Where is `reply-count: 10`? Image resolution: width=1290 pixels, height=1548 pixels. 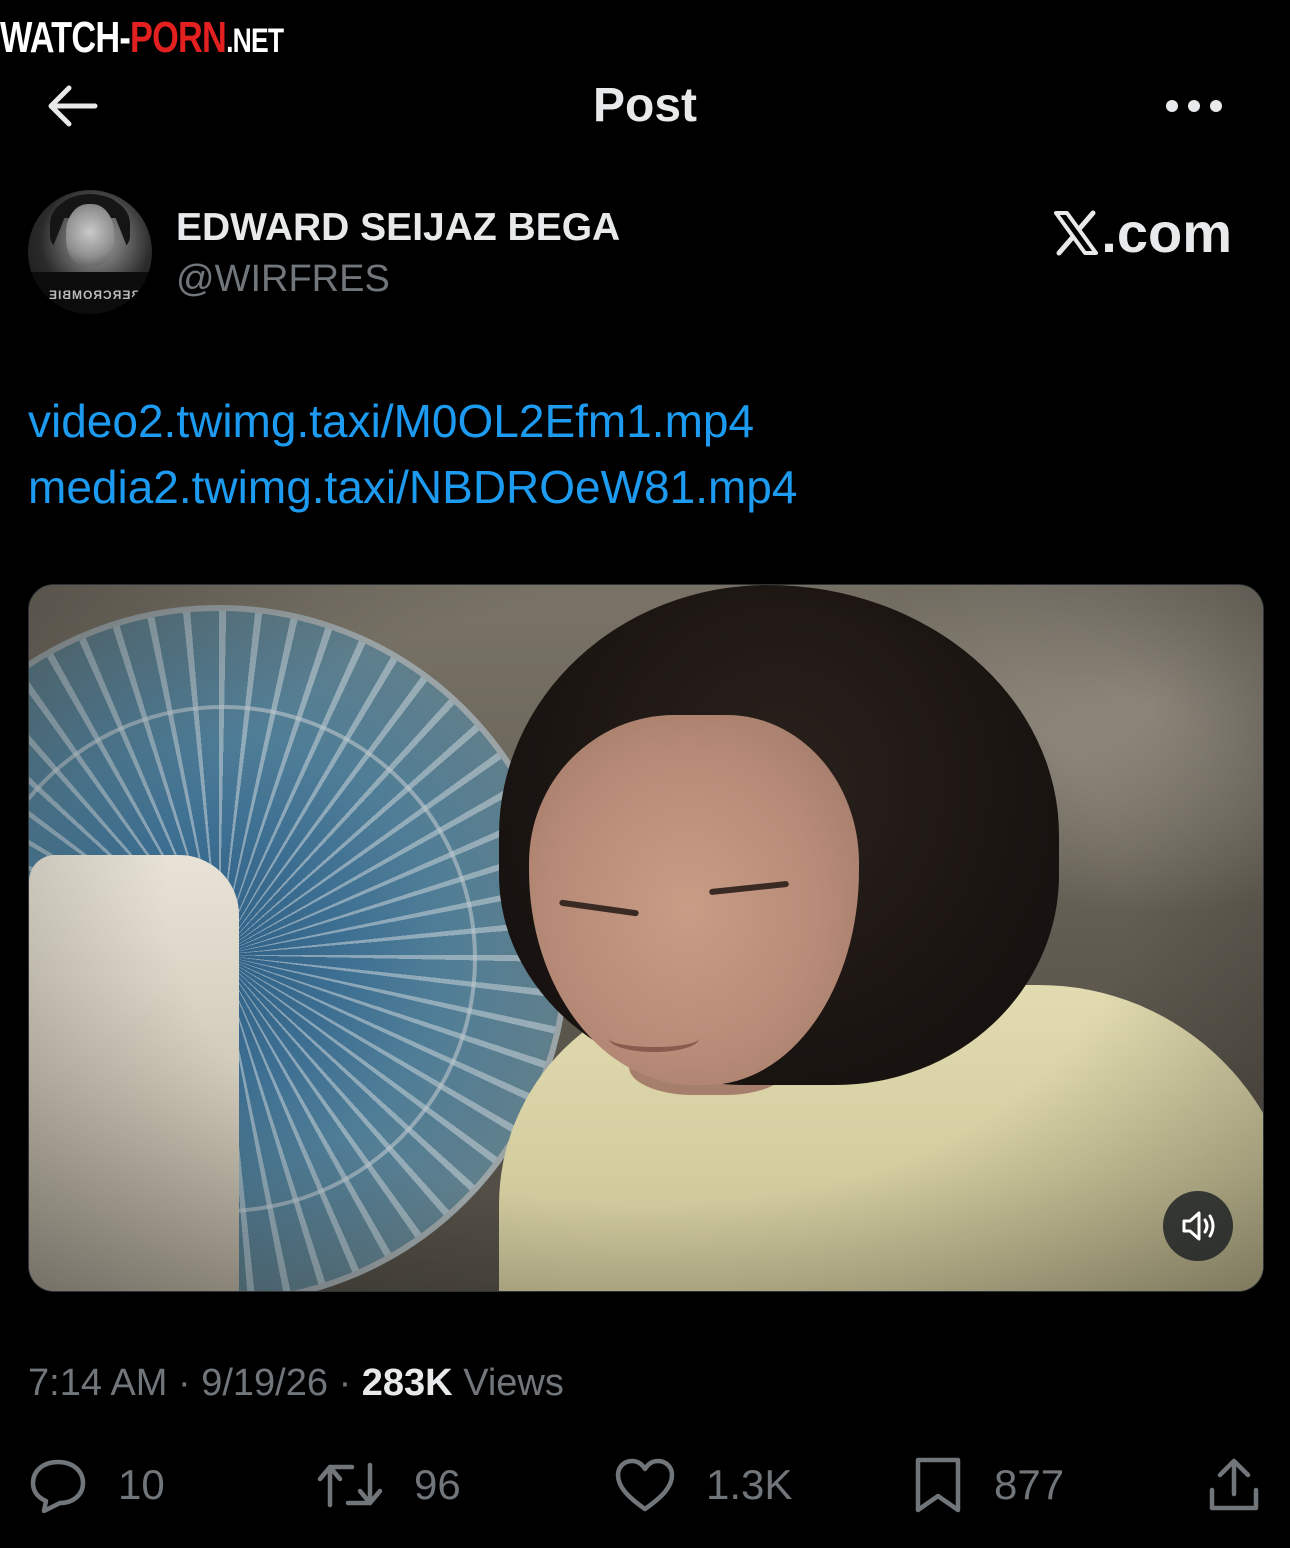 reply-count: 10 is located at coordinates (141, 1484).